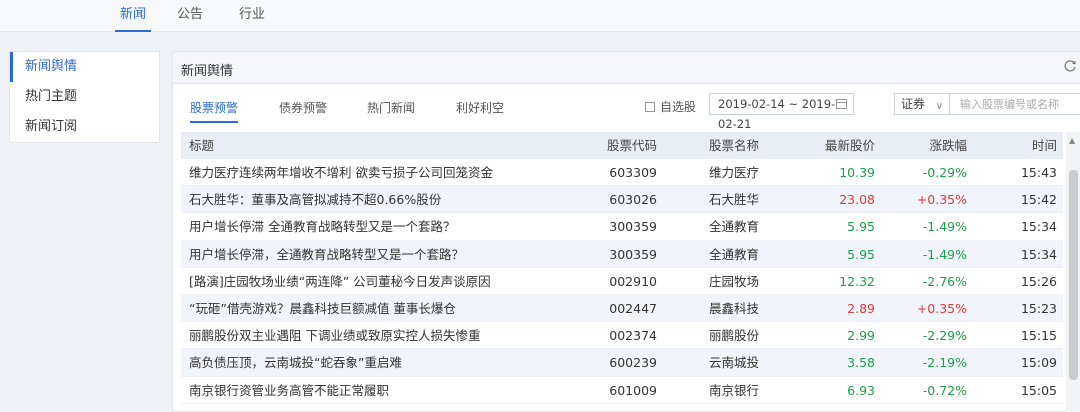 This screenshot has width=1080, height=412. I want to click on row-code: 002910, so click(633, 281).